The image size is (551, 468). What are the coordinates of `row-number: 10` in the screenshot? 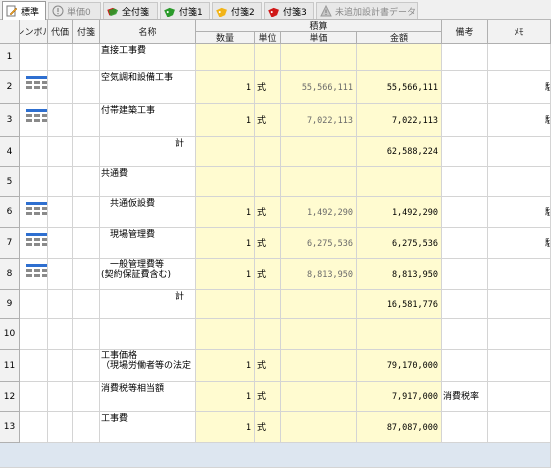 It's located at (10, 334).